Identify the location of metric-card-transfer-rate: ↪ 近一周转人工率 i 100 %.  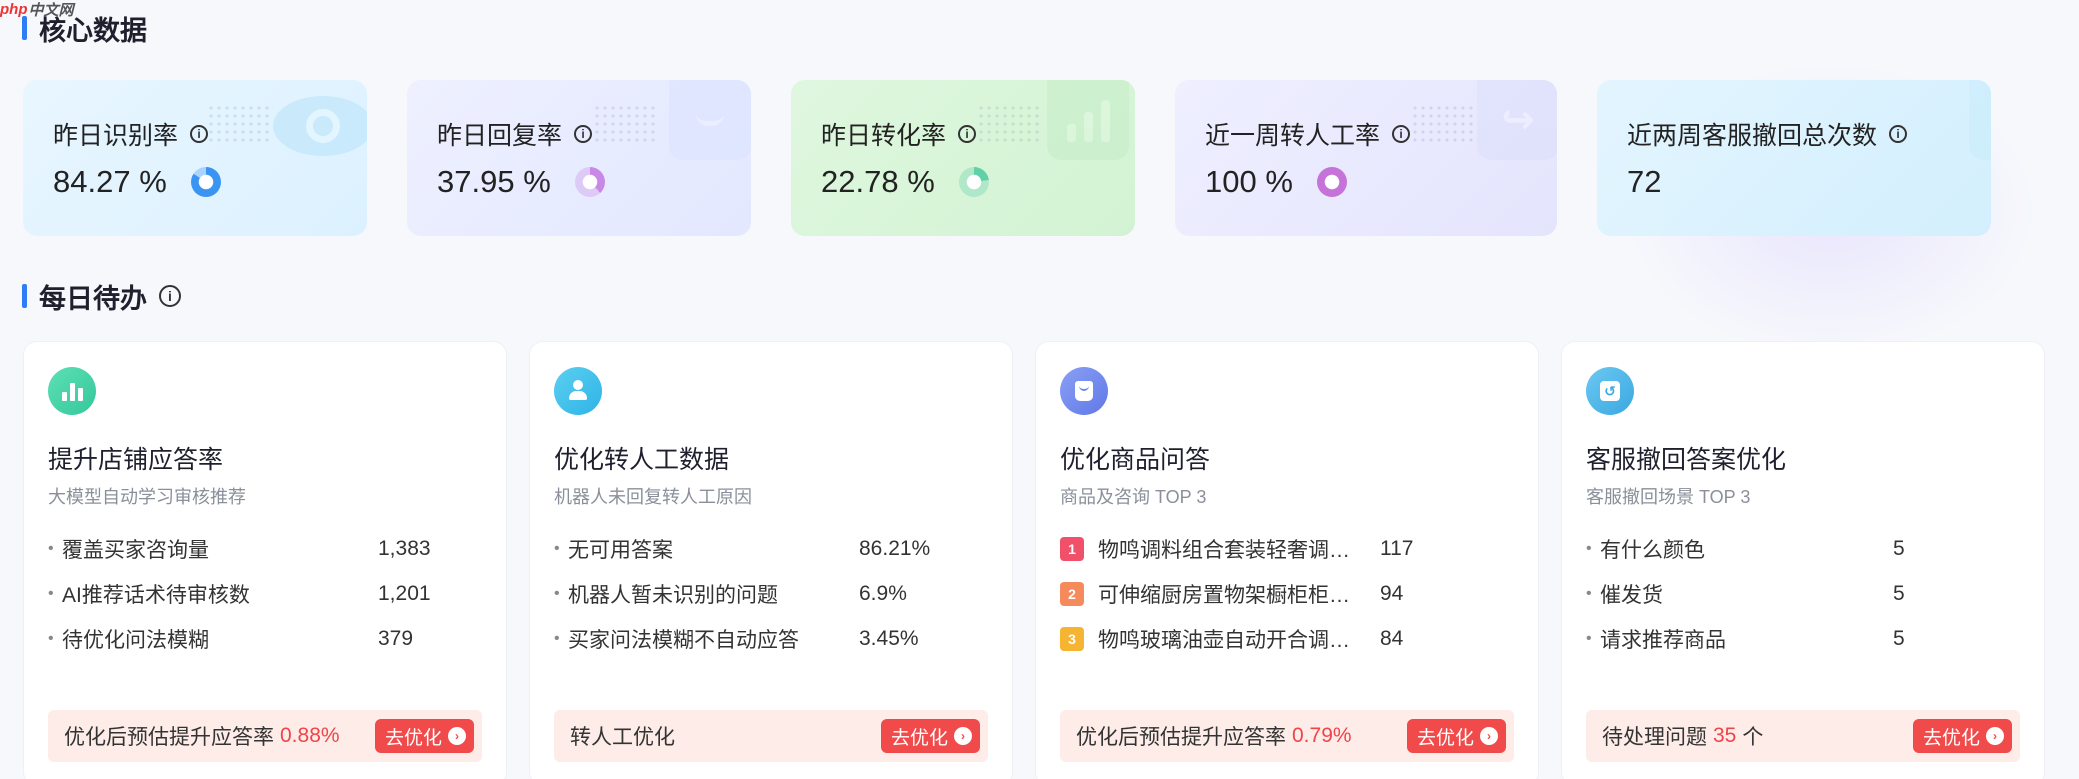
(1366, 158).